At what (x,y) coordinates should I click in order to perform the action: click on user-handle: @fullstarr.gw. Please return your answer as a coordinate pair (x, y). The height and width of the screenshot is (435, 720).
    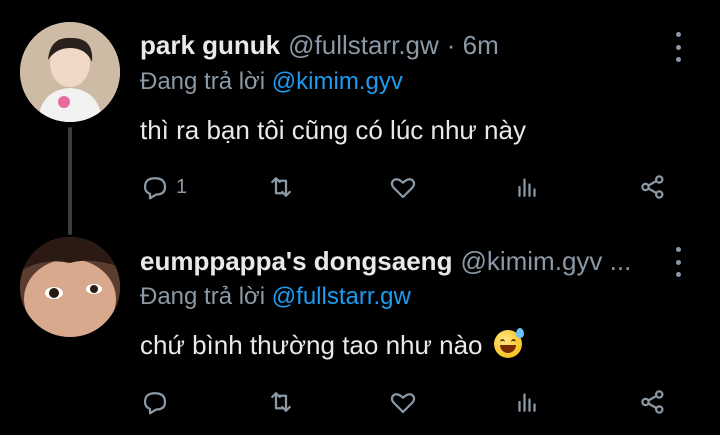
    Looking at the image, I should click on (363, 45).